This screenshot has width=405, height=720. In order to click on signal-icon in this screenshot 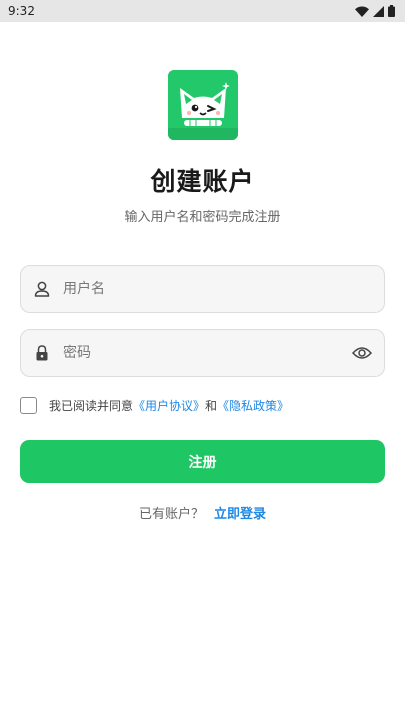, I will do `click(378, 11)`.